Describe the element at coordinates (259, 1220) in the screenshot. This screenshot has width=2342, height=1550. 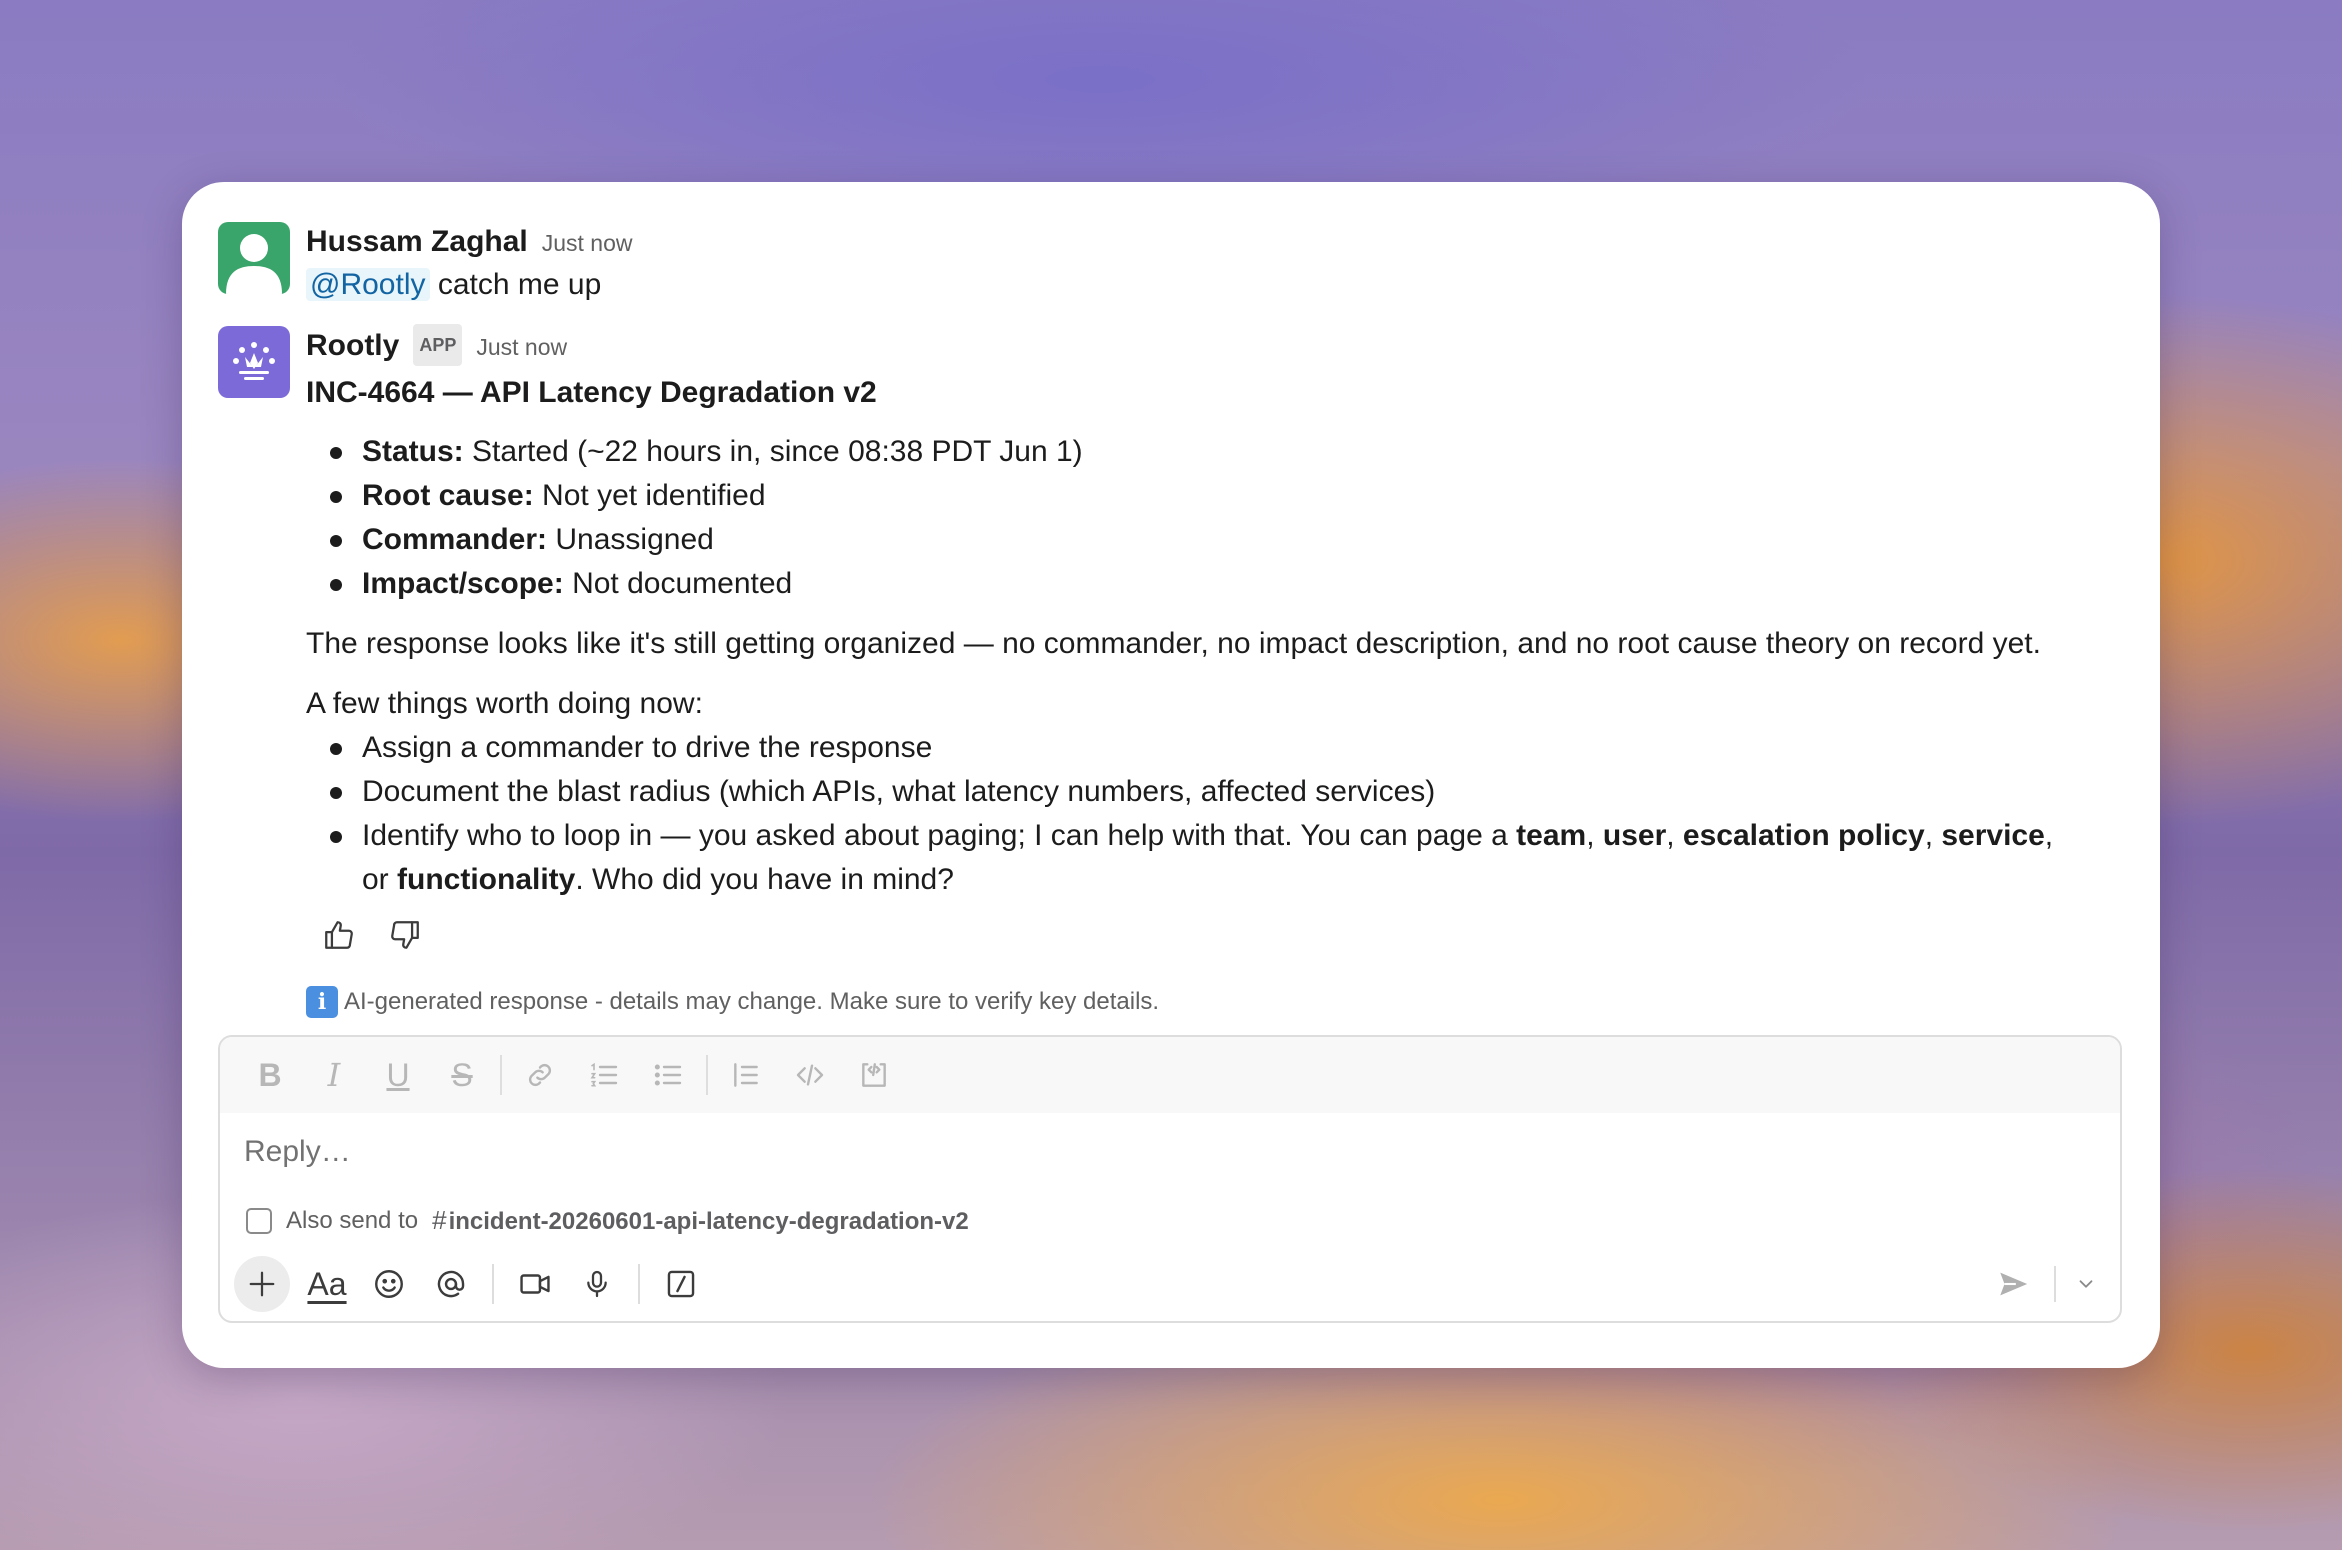
I see `also-send-checkbox` at that location.